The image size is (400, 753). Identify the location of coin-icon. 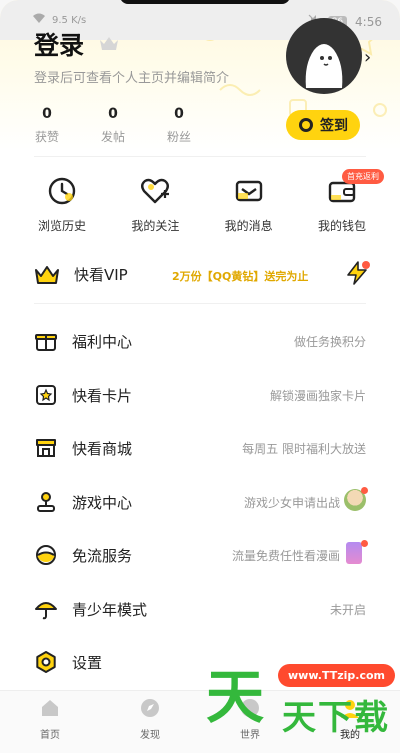
(306, 125).